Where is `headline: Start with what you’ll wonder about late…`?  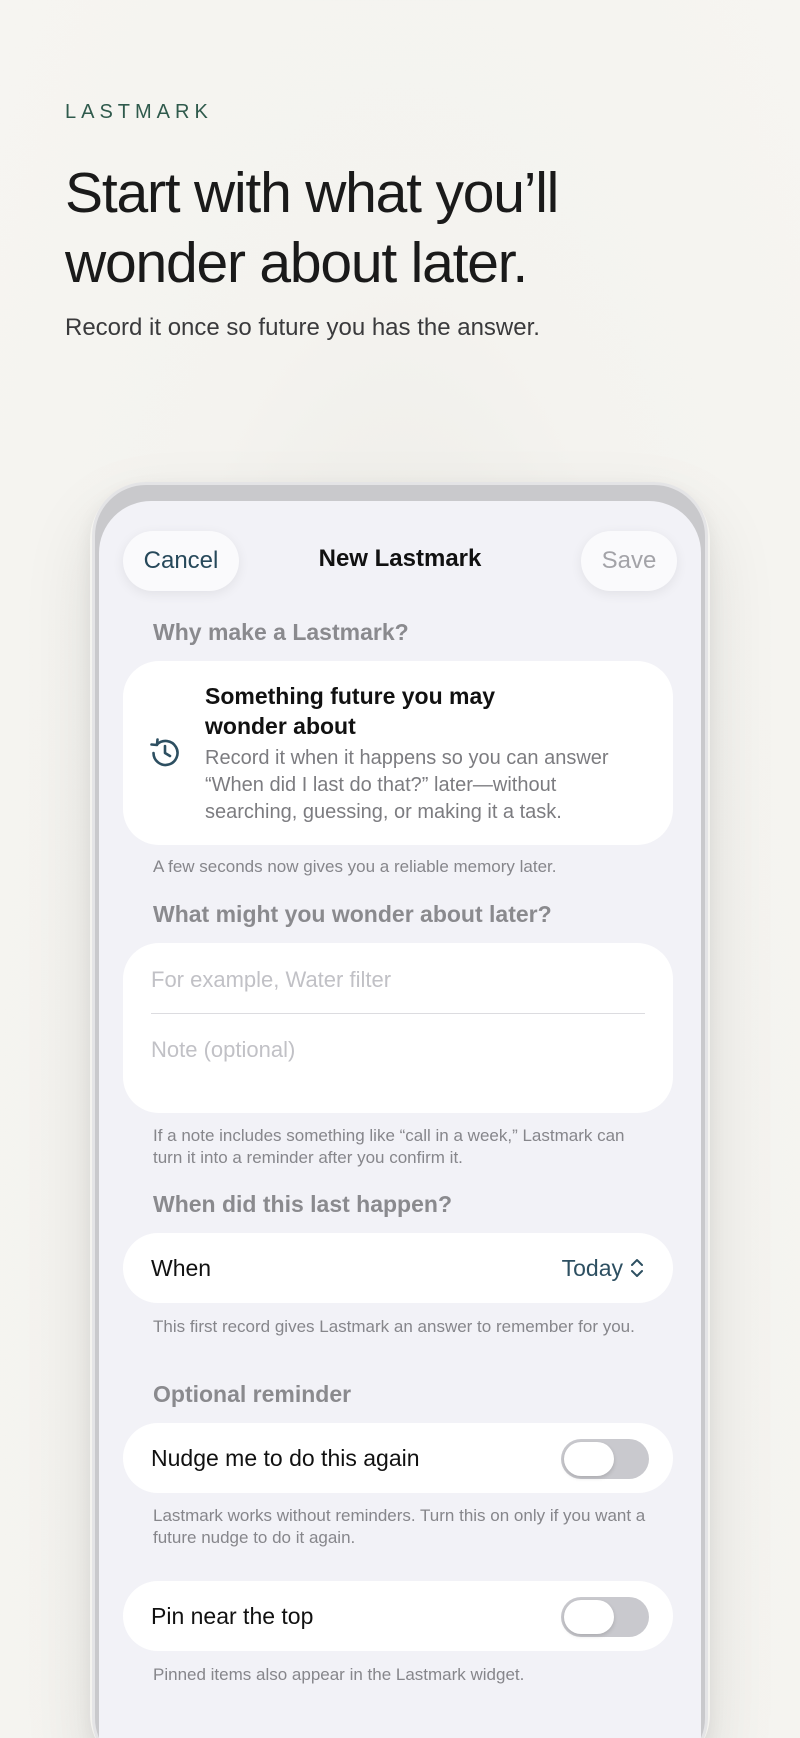
headline: Start with what you’ll wonder about late… is located at coordinates (312, 228).